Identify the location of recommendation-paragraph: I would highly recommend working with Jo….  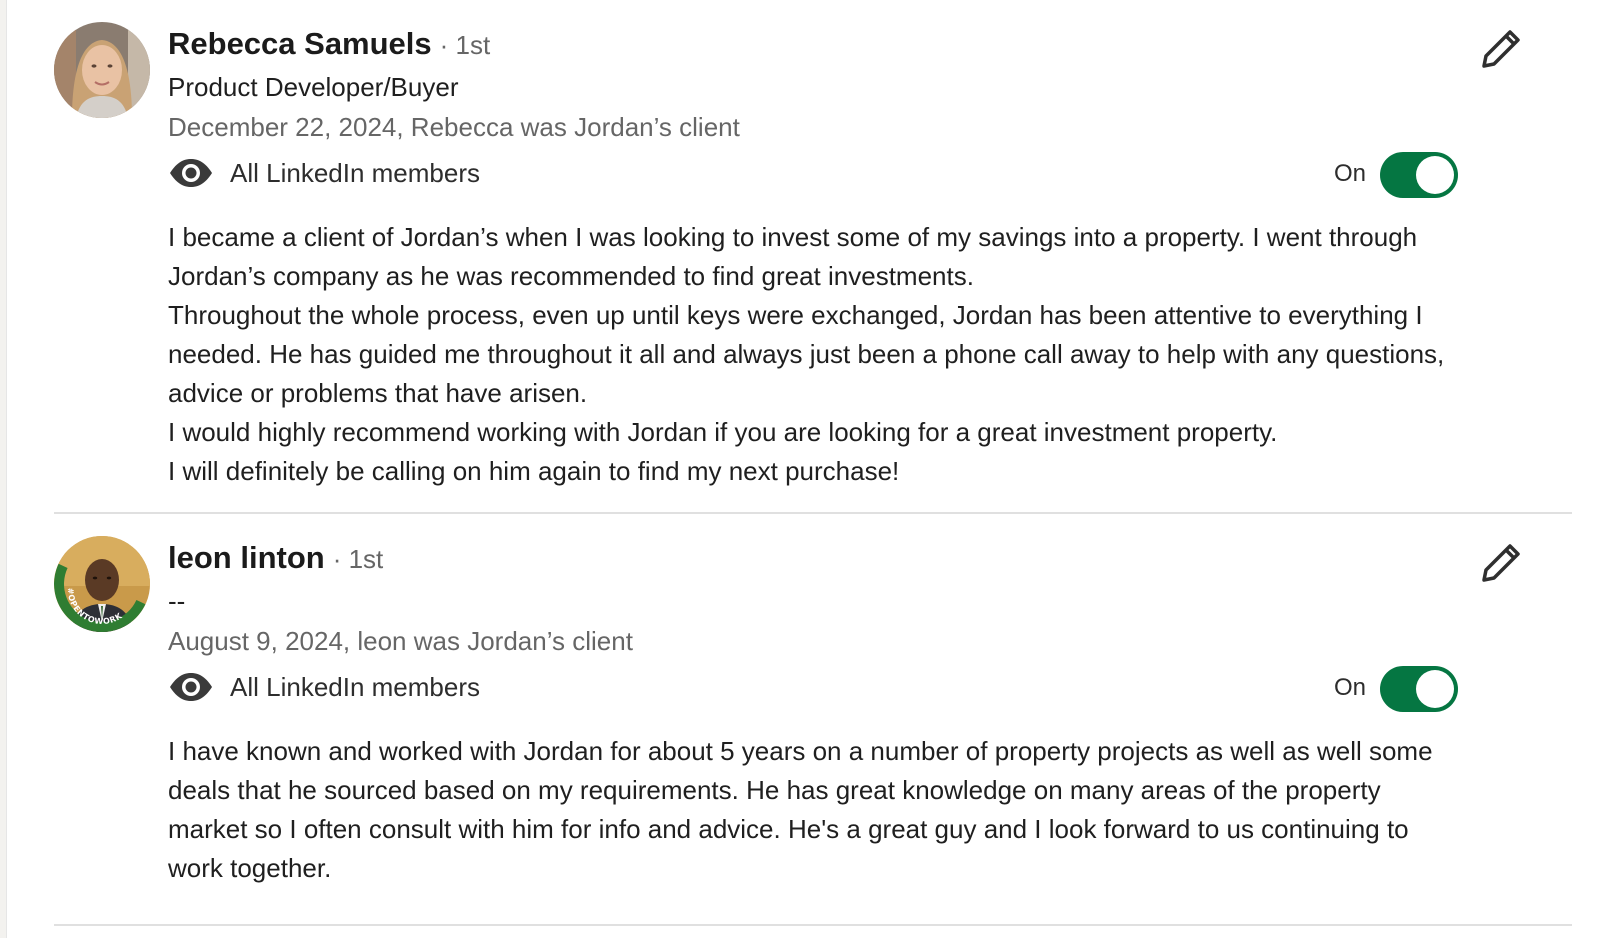
(723, 432).